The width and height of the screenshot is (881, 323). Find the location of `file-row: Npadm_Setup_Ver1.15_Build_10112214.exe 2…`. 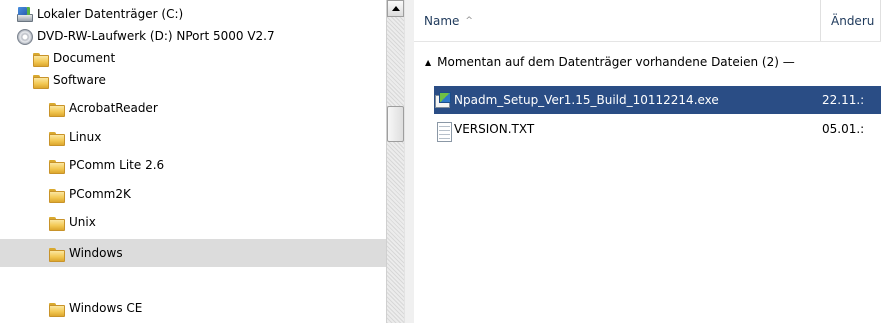

file-row: Npadm_Setup_Ver1.15_Build_10112214.exe 2… is located at coordinates (657, 100).